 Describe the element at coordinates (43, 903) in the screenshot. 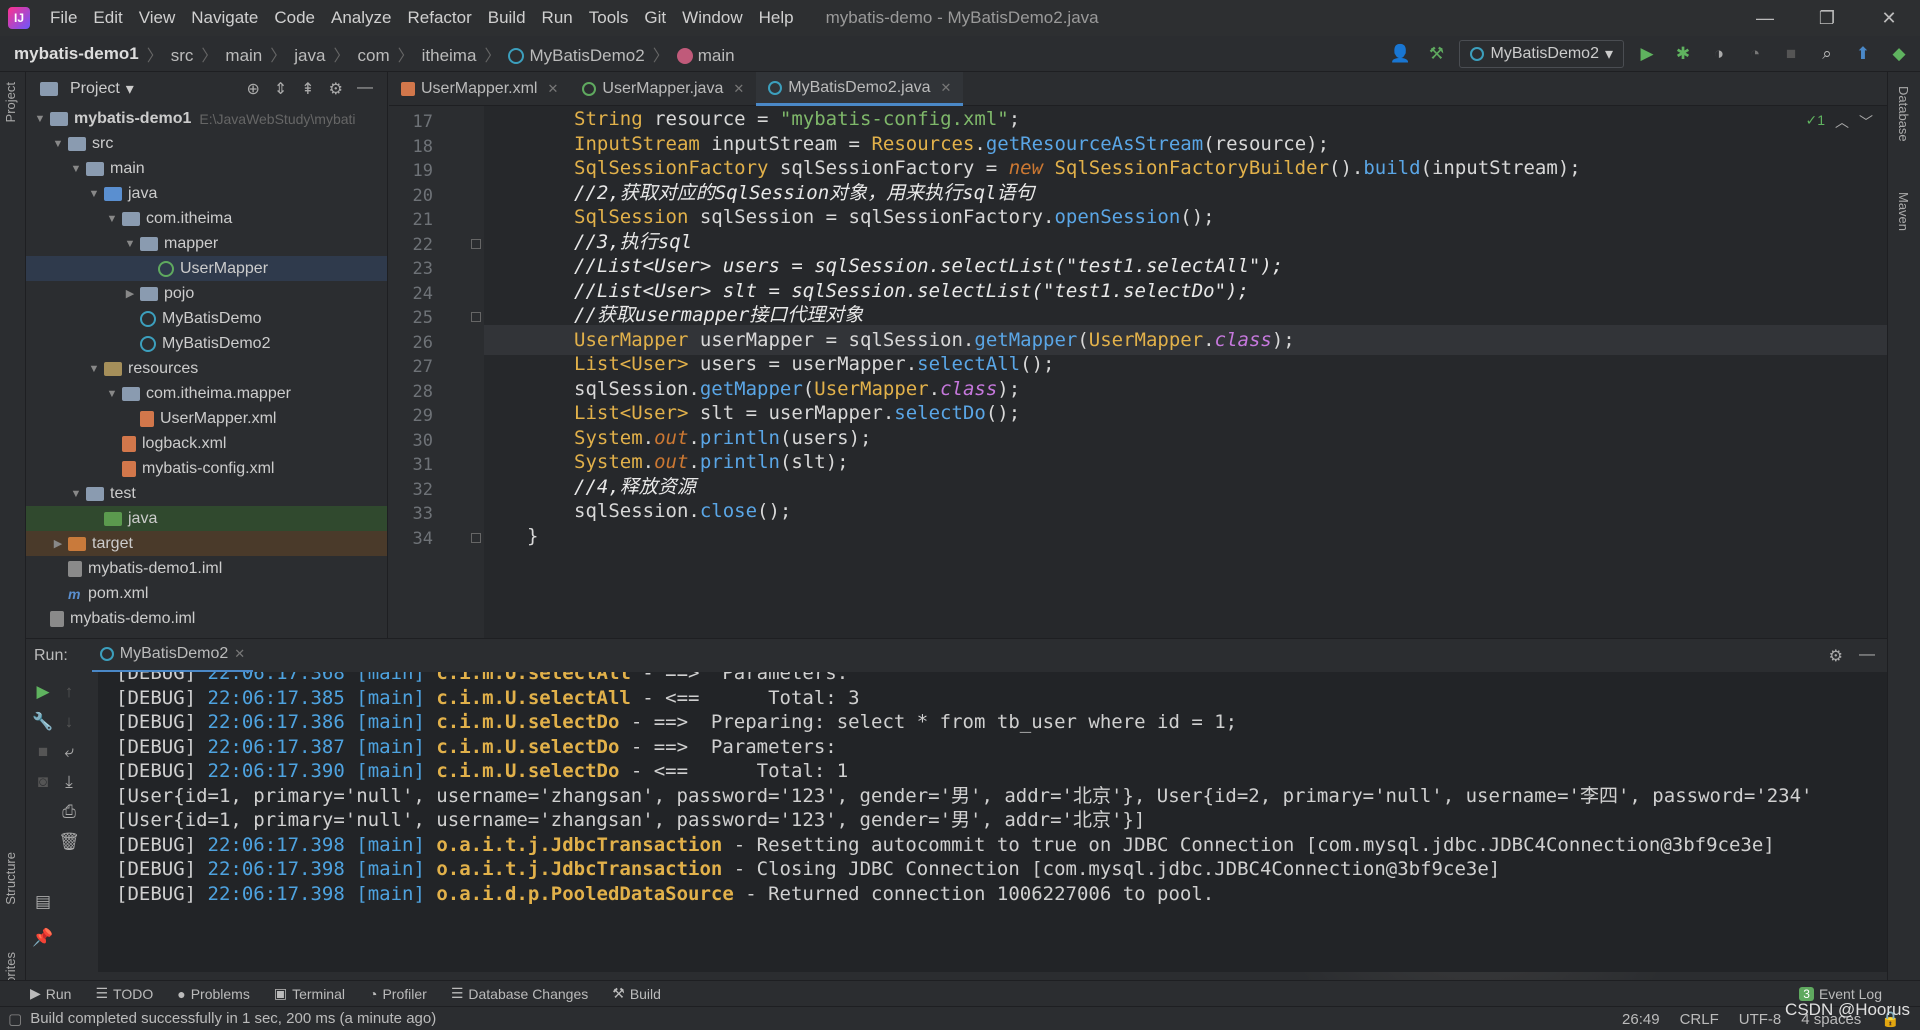

I see `layout-icon: ▤` at that location.